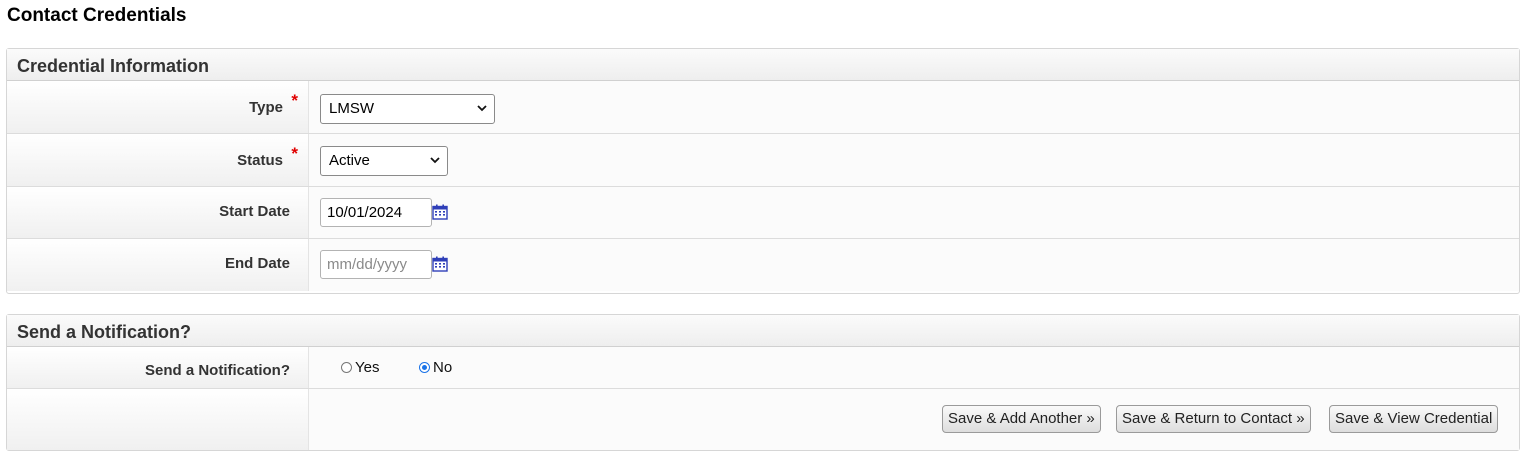  I want to click on notification-yes-label: Yes, so click(367, 367).